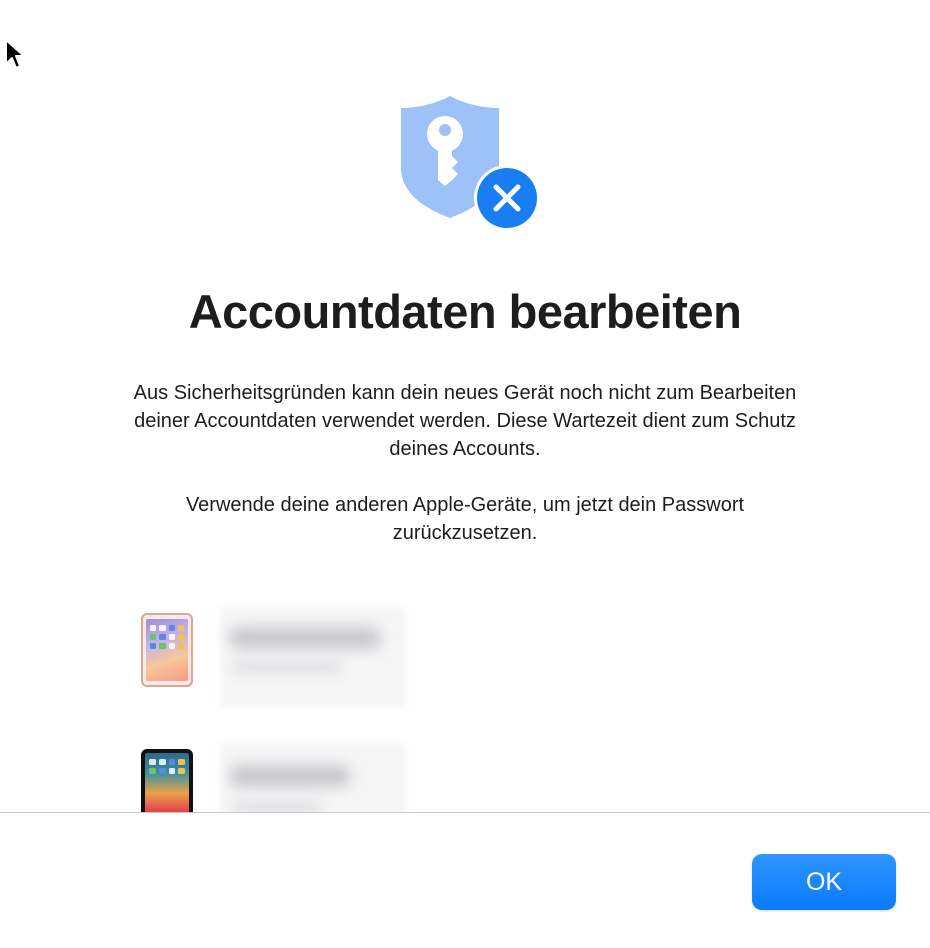  What do you see at coordinates (465, 311) in the screenshot?
I see `dialog-title: Accountdaten bearbeiten` at bounding box center [465, 311].